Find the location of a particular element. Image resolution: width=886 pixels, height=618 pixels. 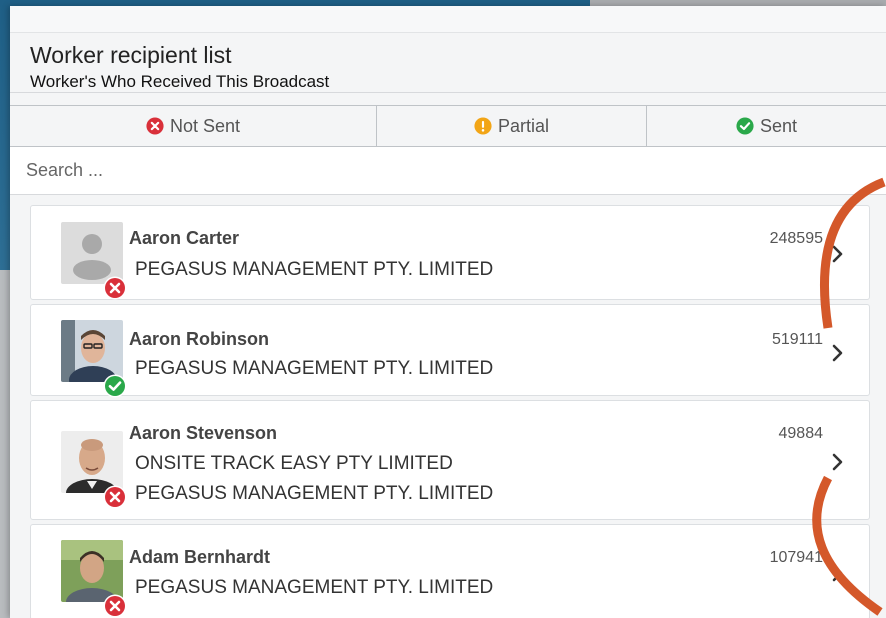

worker-name: Adam Bernhardt is located at coordinates (200, 557).